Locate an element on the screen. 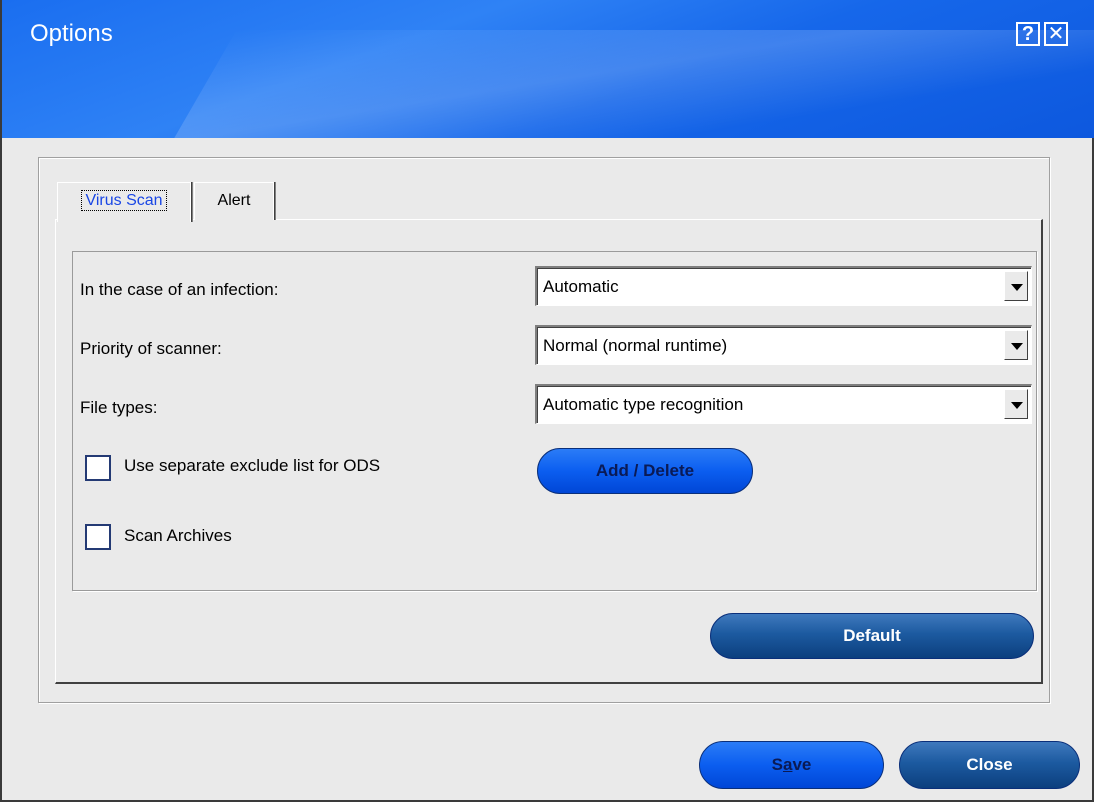 The height and width of the screenshot is (802, 1094). tab-alert: Alert is located at coordinates (234, 201).